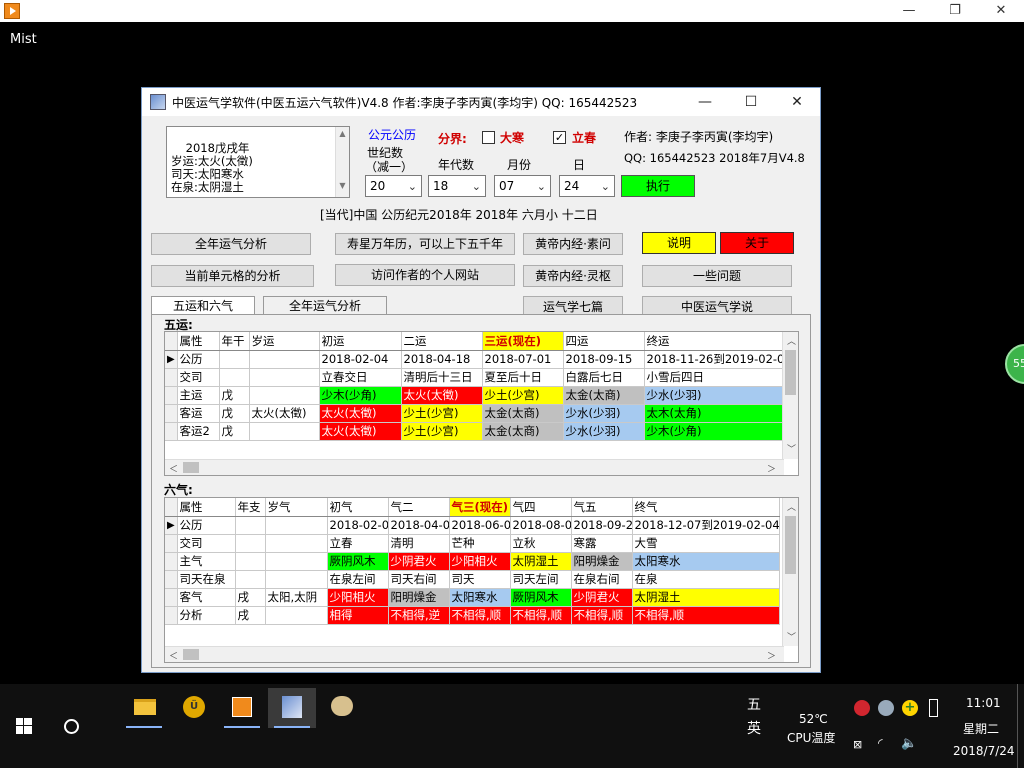 The image size is (1024, 768). I want to click on liuqi-vscroll: ︿ ﹀, so click(790, 572).